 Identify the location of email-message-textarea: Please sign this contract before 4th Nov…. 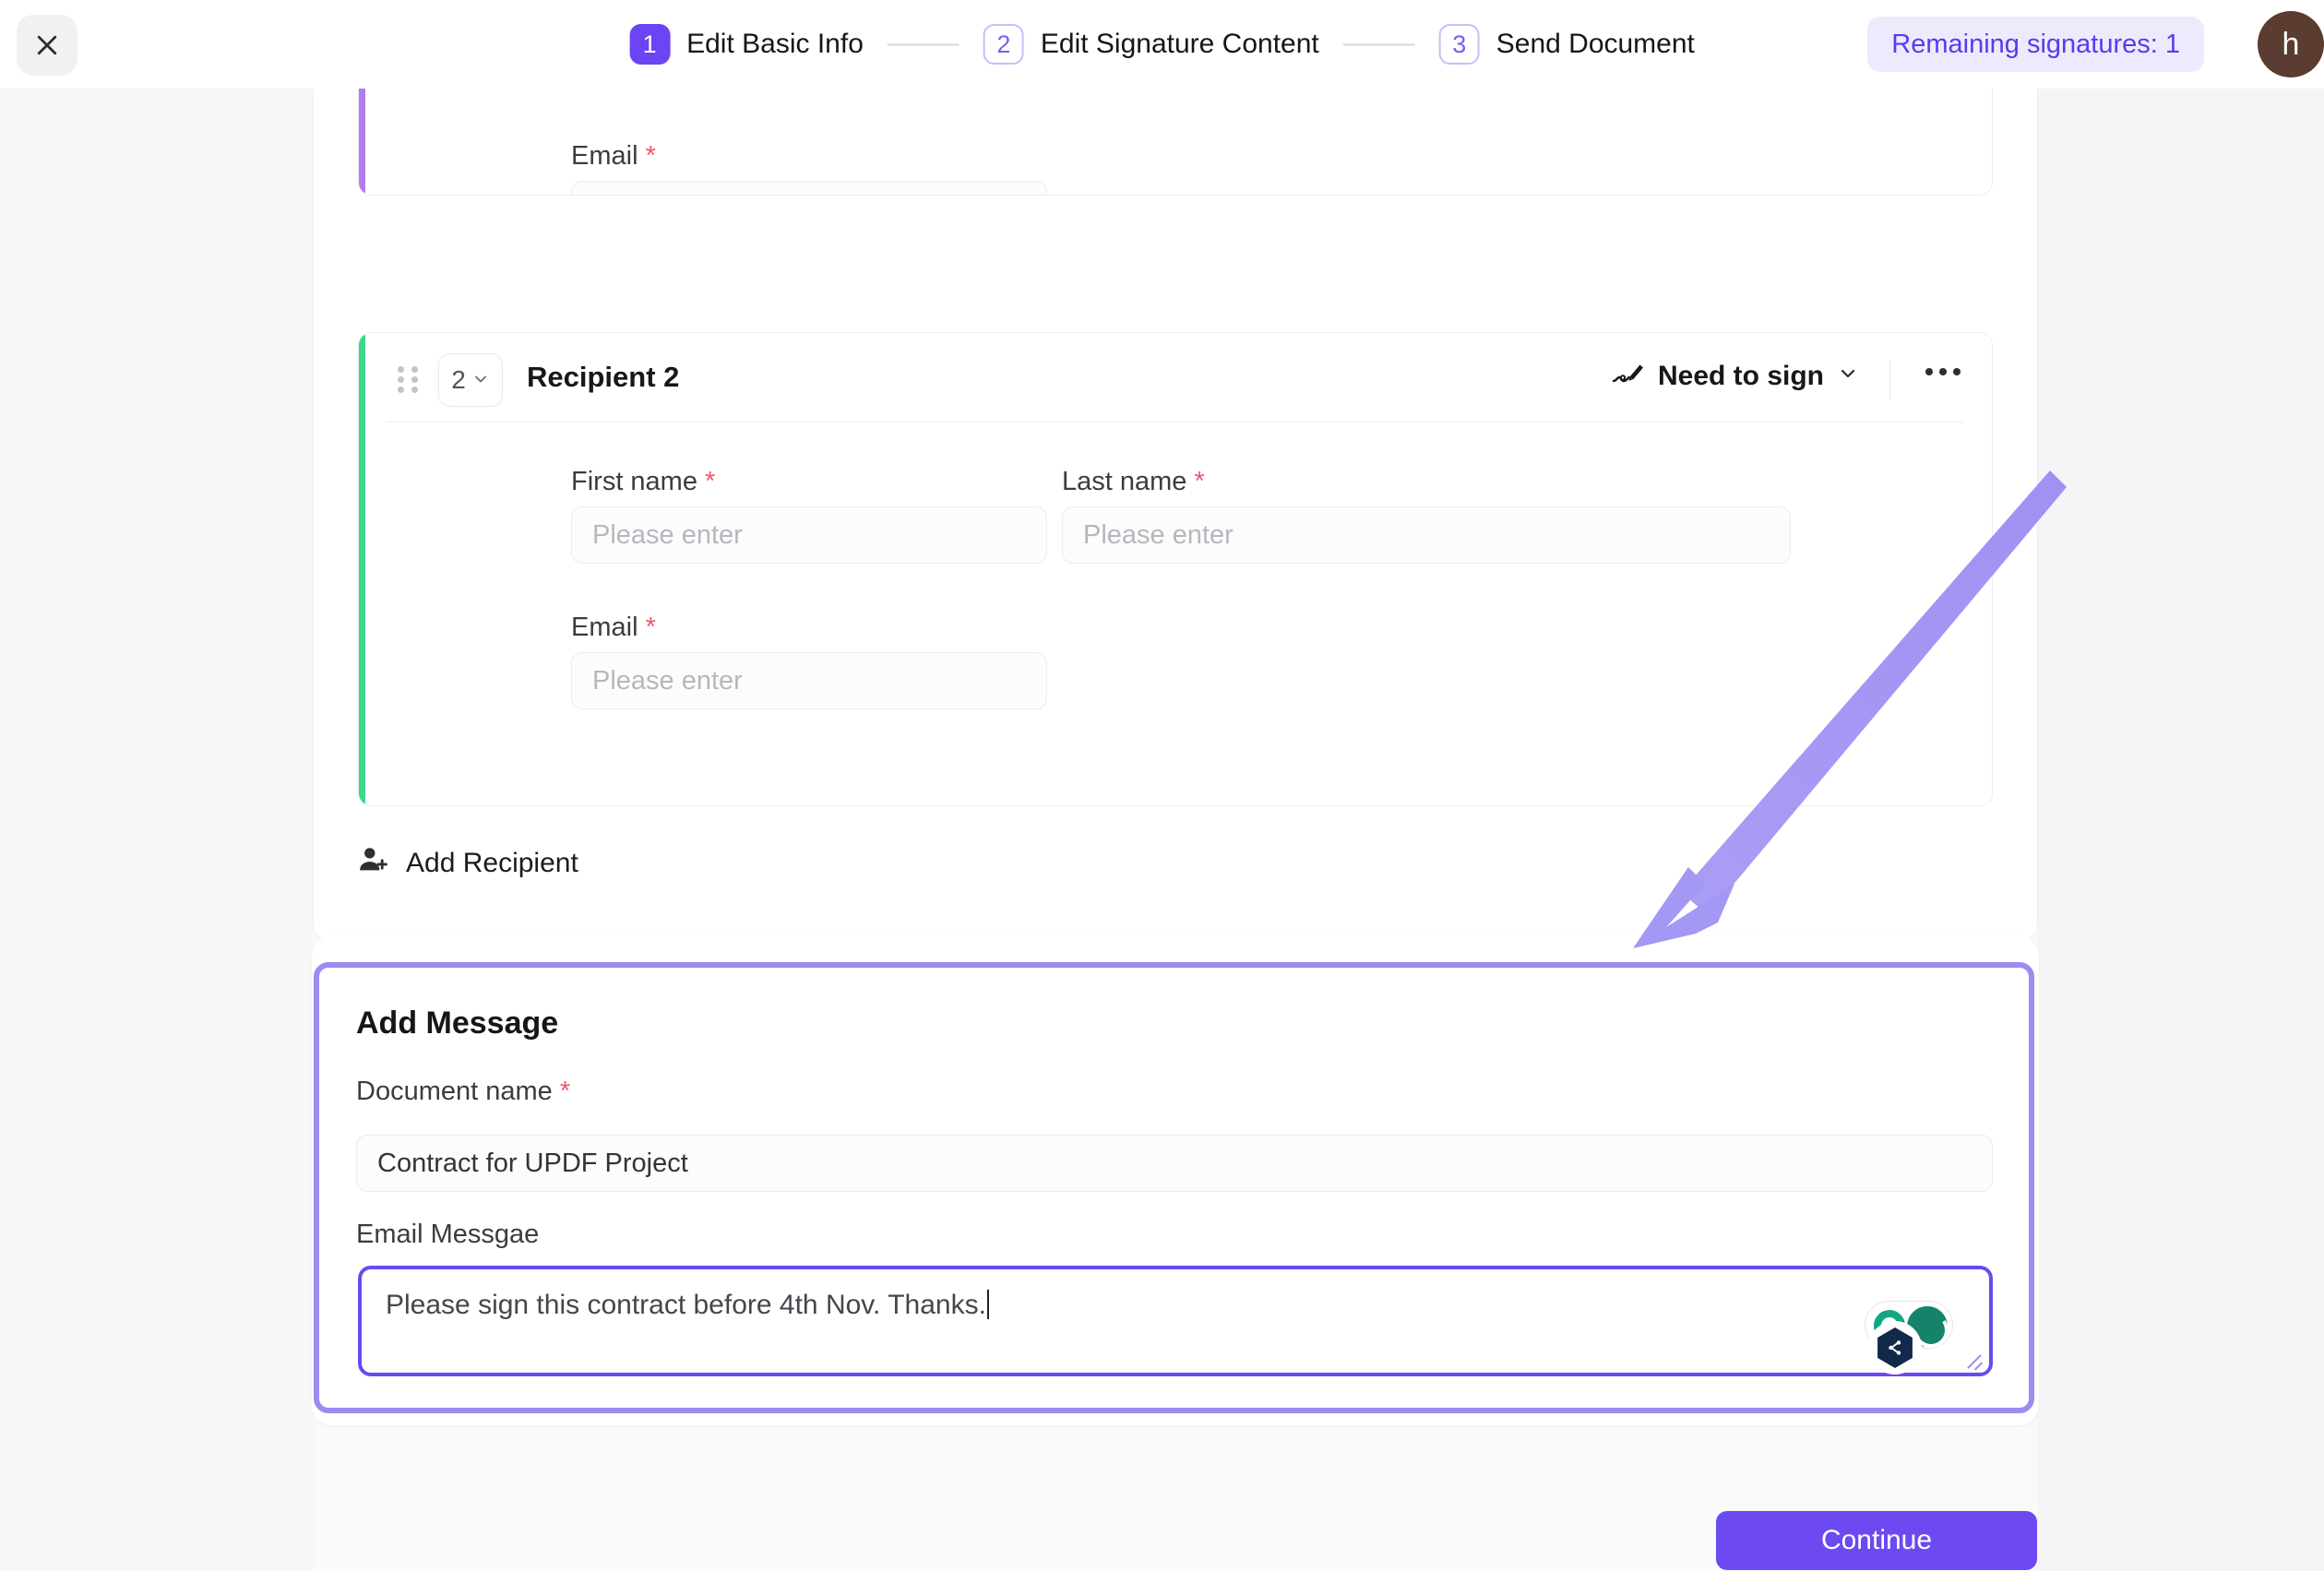
(1175, 1321).